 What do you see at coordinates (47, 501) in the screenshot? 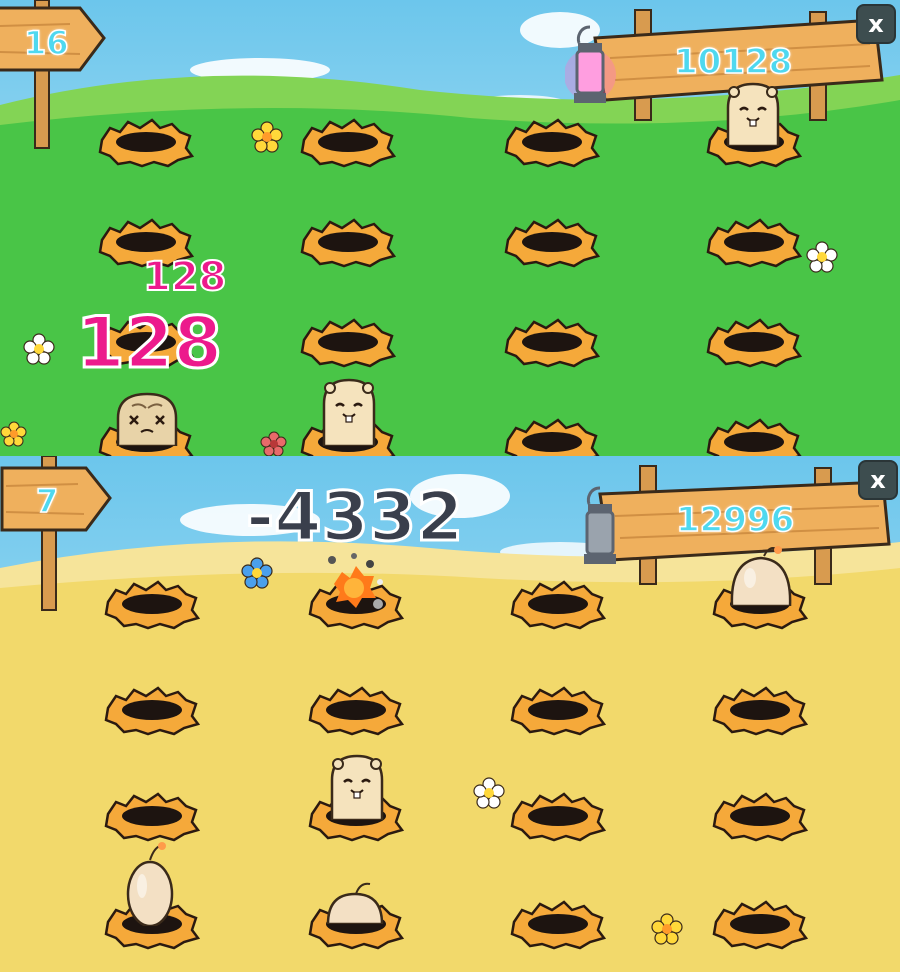
I see `timer-value: 7` at bounding box center [47, 501].